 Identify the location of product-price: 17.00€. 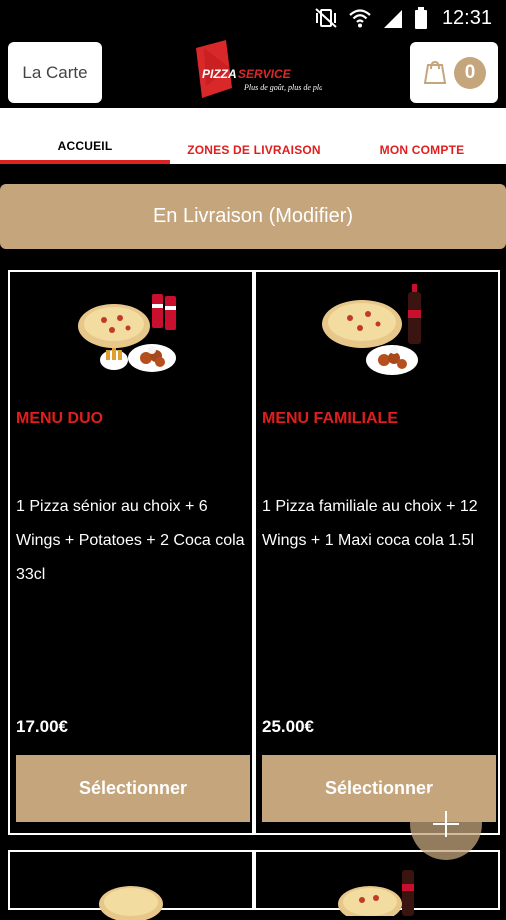
(42, 726).